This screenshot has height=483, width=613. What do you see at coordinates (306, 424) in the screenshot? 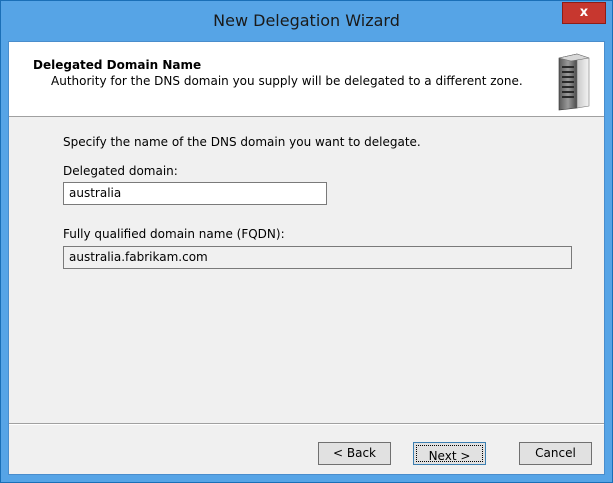
I see `button-divider` at bounding box center [306, 424].